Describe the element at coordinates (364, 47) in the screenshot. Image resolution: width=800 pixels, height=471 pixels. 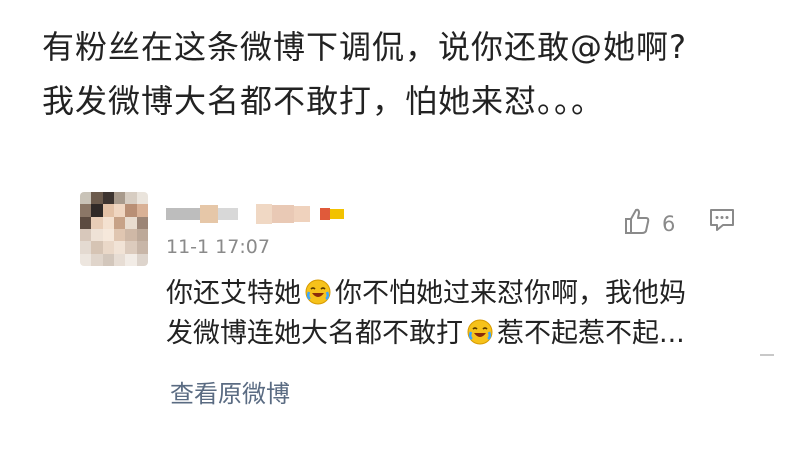
I see `caption-line-1: 有粉丝在这条微博下调侃，说你还敢@她啊?` at that location.